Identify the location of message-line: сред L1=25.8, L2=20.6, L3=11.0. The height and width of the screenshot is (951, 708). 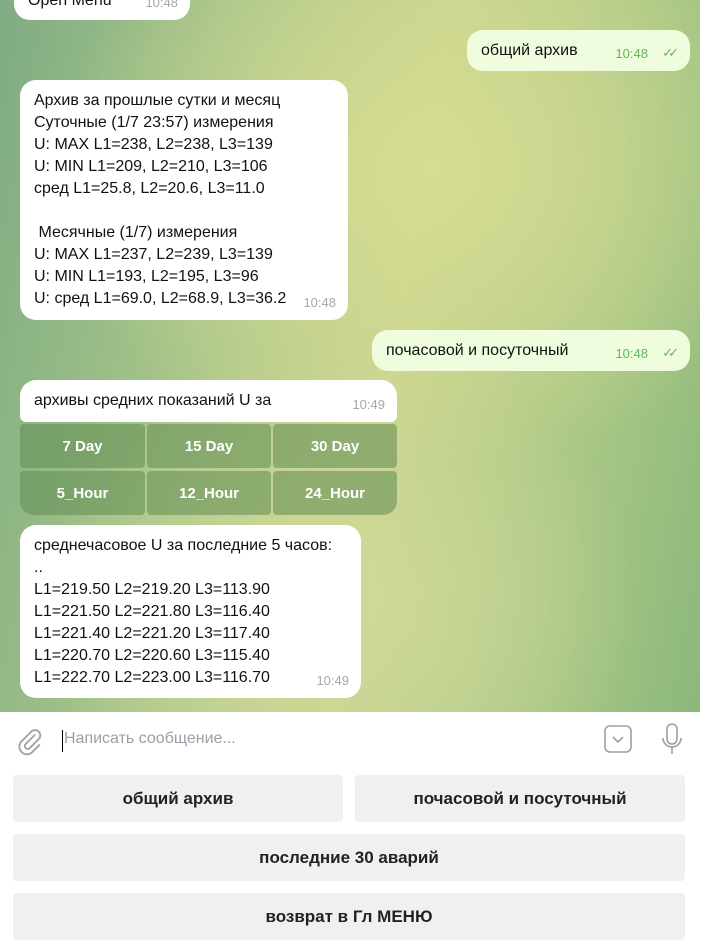
(149, 188).